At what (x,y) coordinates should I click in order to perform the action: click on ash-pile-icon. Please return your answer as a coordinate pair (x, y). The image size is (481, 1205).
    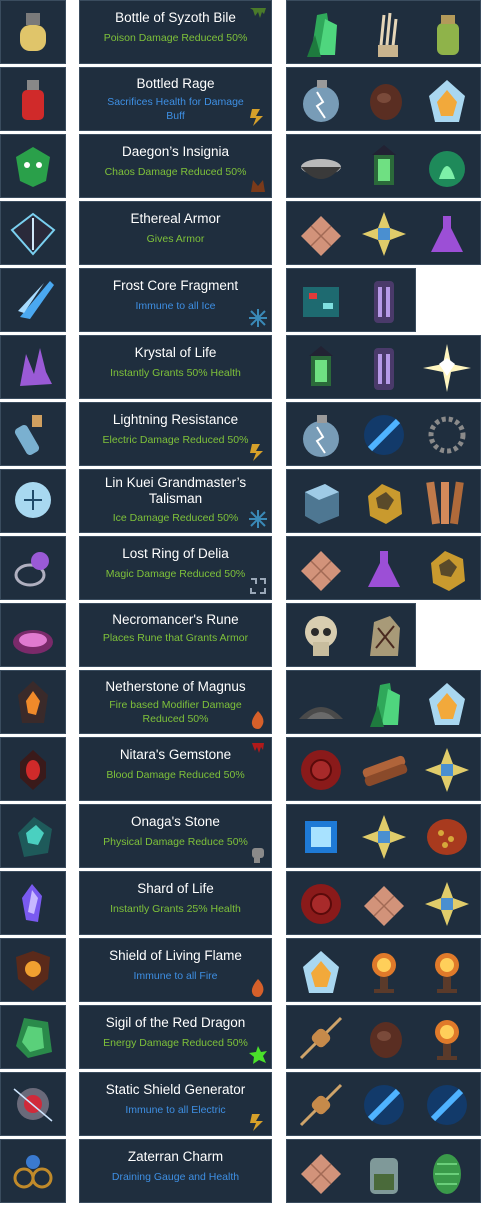
    Looking at the image, I should click on (321, 703).